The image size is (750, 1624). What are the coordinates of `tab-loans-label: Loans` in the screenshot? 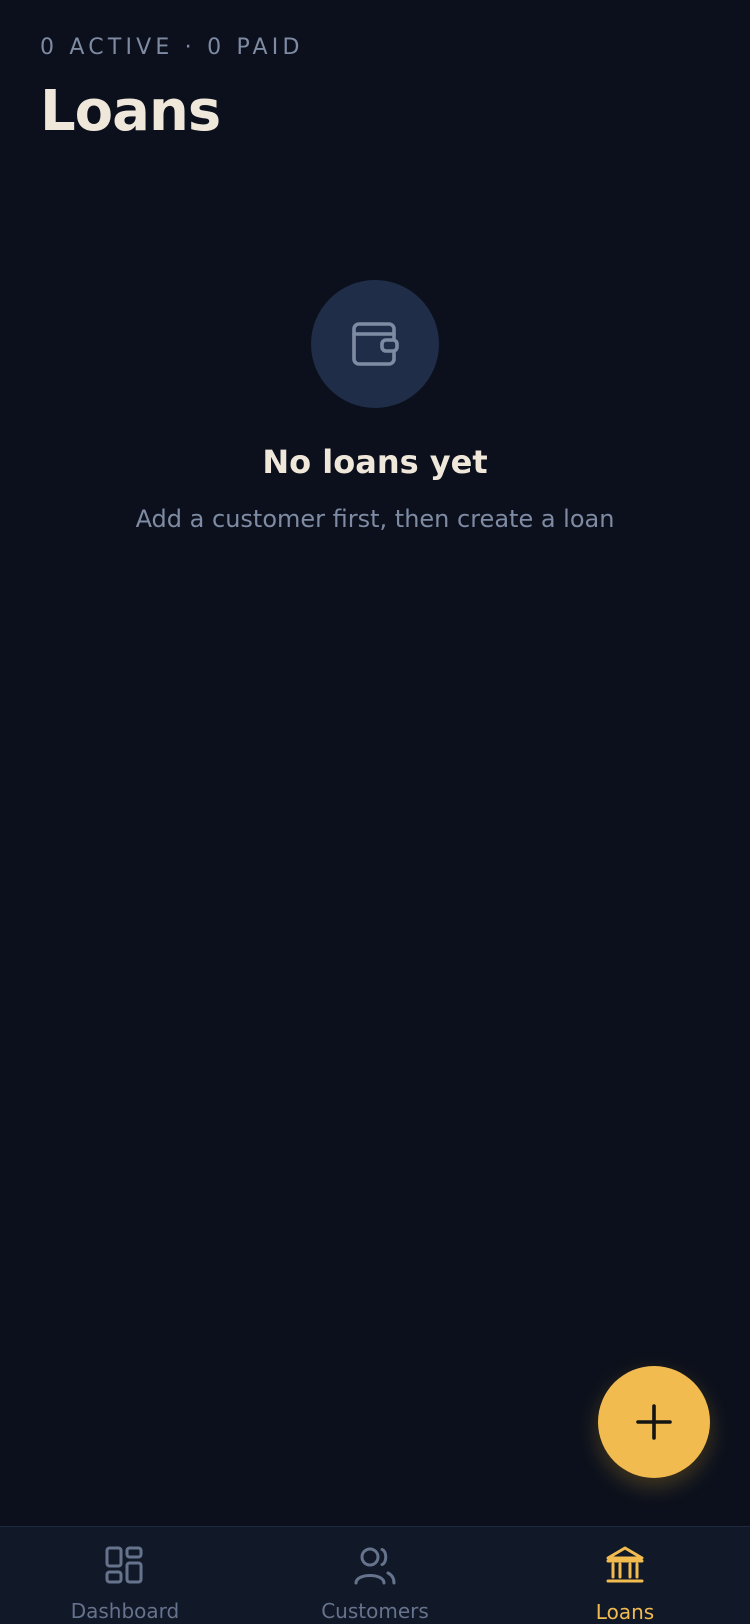 It's located at (625, 1612).